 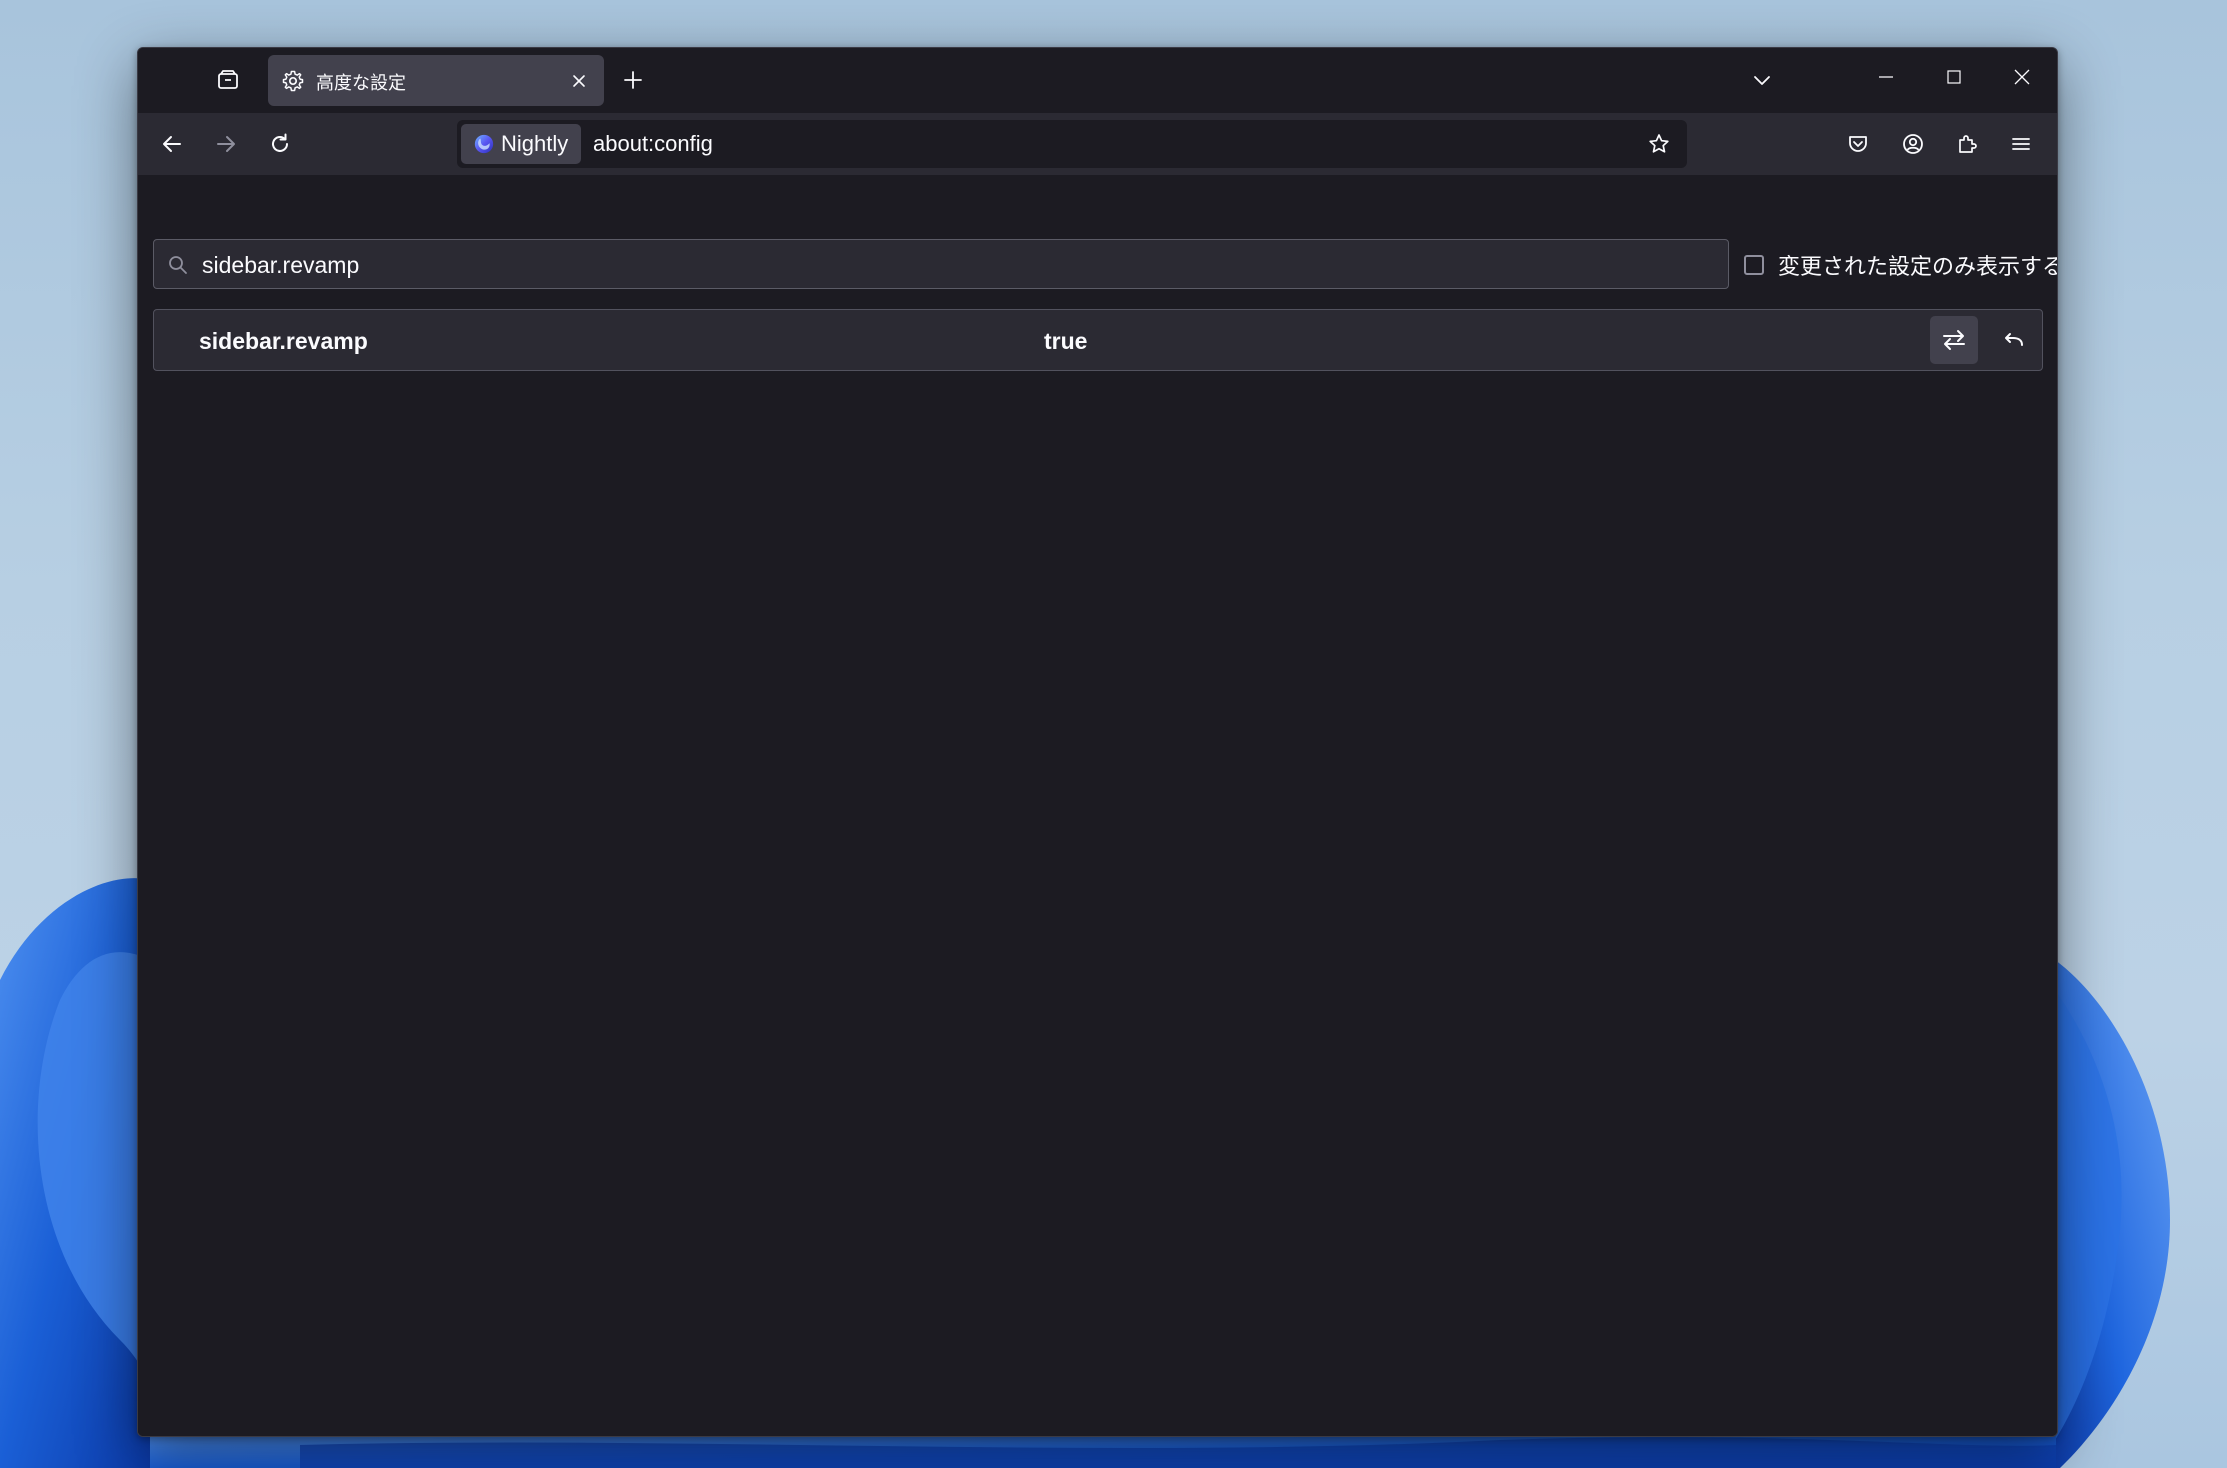 I want to click on reload-icon, so click(x=280, y=142).